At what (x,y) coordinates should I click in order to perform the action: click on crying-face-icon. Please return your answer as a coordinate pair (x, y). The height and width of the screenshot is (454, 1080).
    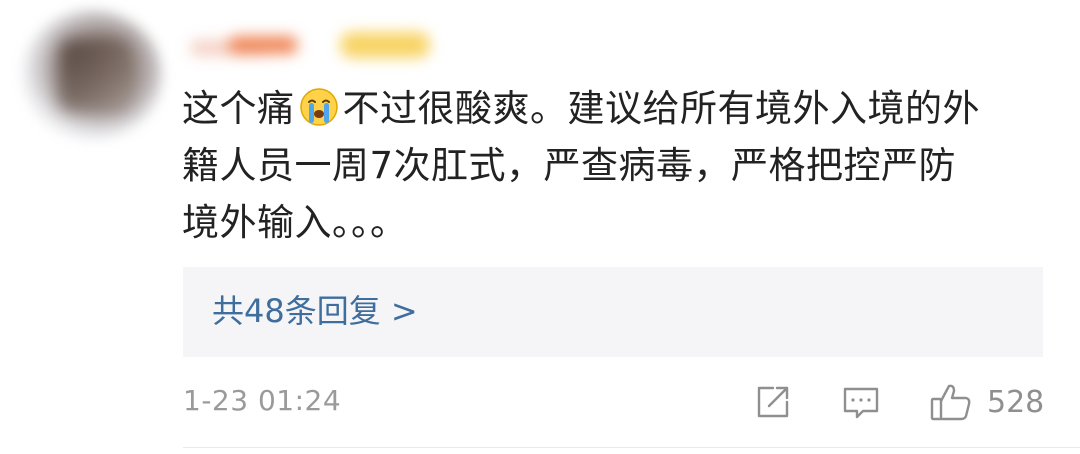
    Looking at the image, I should click on (319, 106).